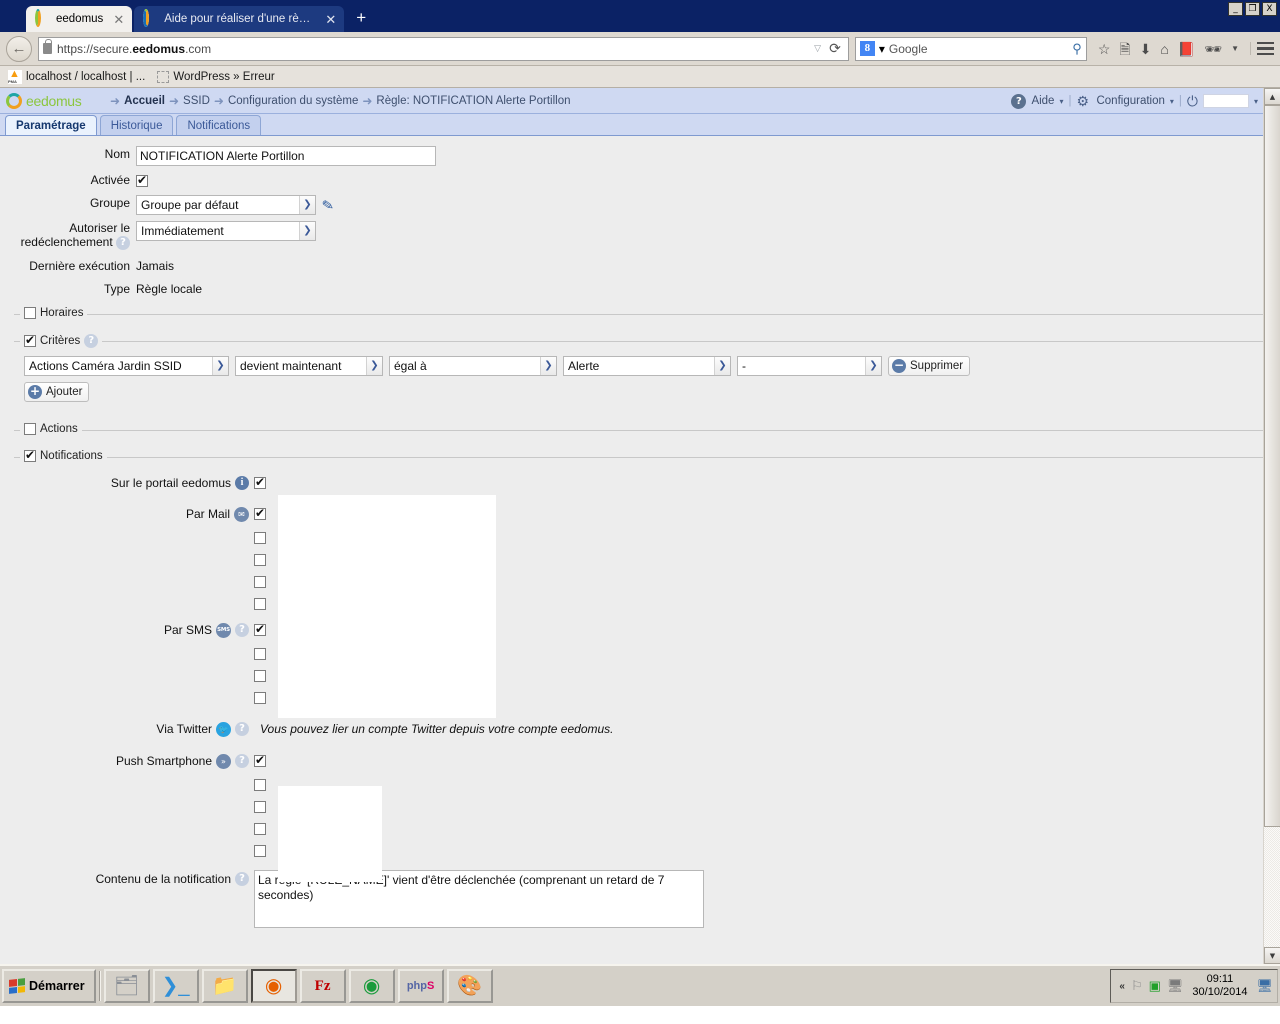 The image size is (1280, 1024). I want to click on taskbar-firefox: ◉, so click(273, 986).